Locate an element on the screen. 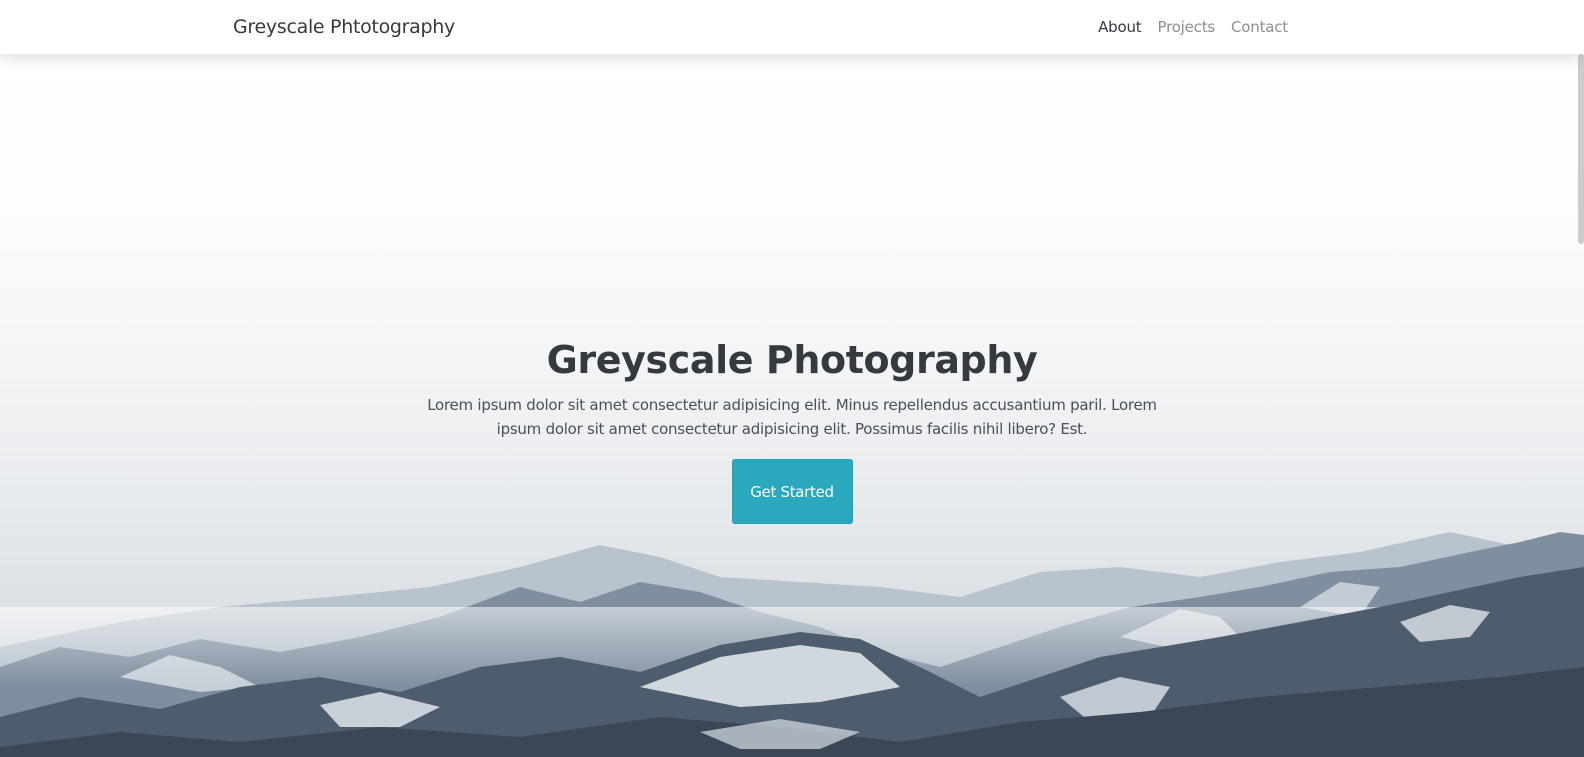 The height and width of the screenshot is (757, 1584). nav-link-about: About is located at coordinates (1120, 27).